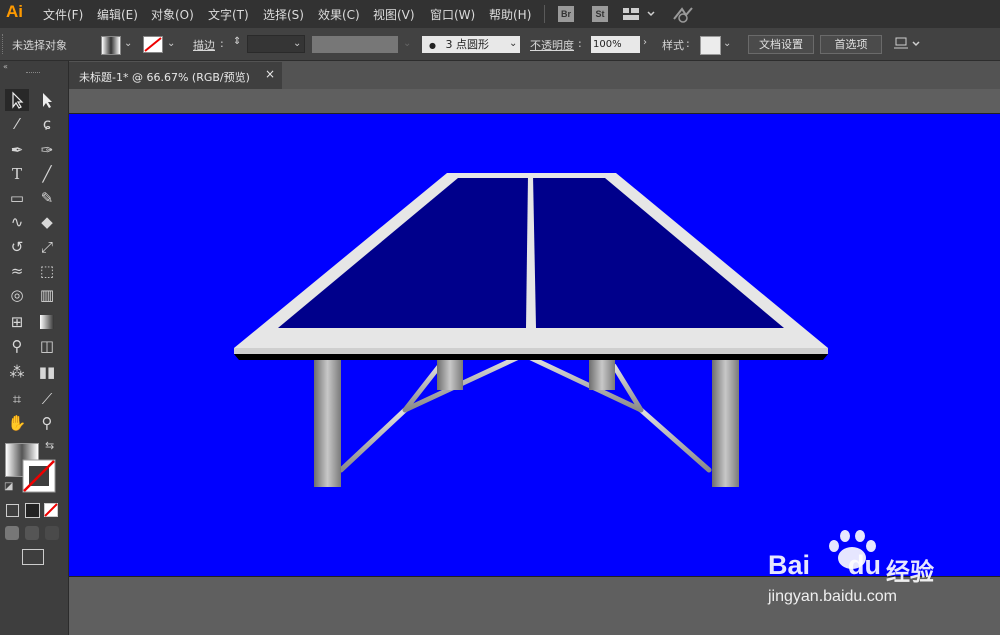  Describe the element at coordinates (17, 346) in the screenshot. I see `eyedropper-tool-icon: ⚲` at that location.